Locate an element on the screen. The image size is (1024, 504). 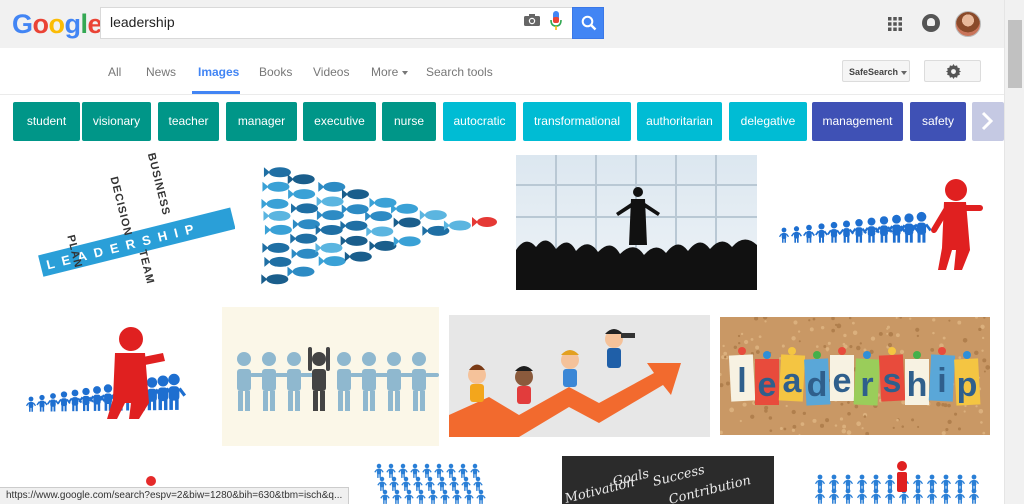
red-leader-crowd-partial-image is located at coordinates (898, 480).